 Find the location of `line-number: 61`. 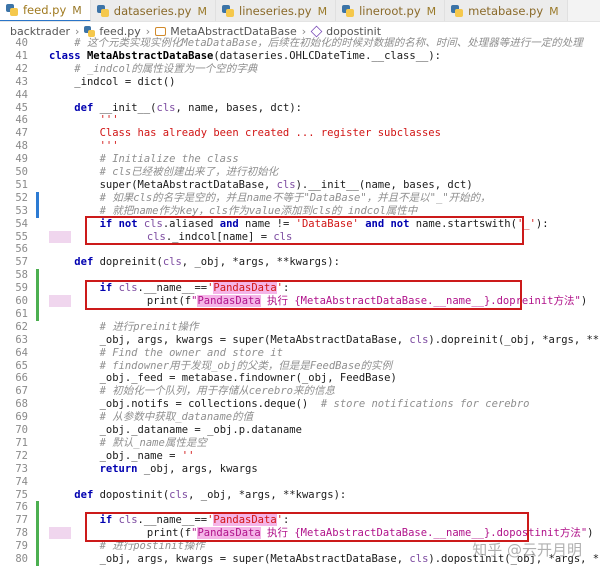

line-number: 61 is located at coordinates (21, 313).